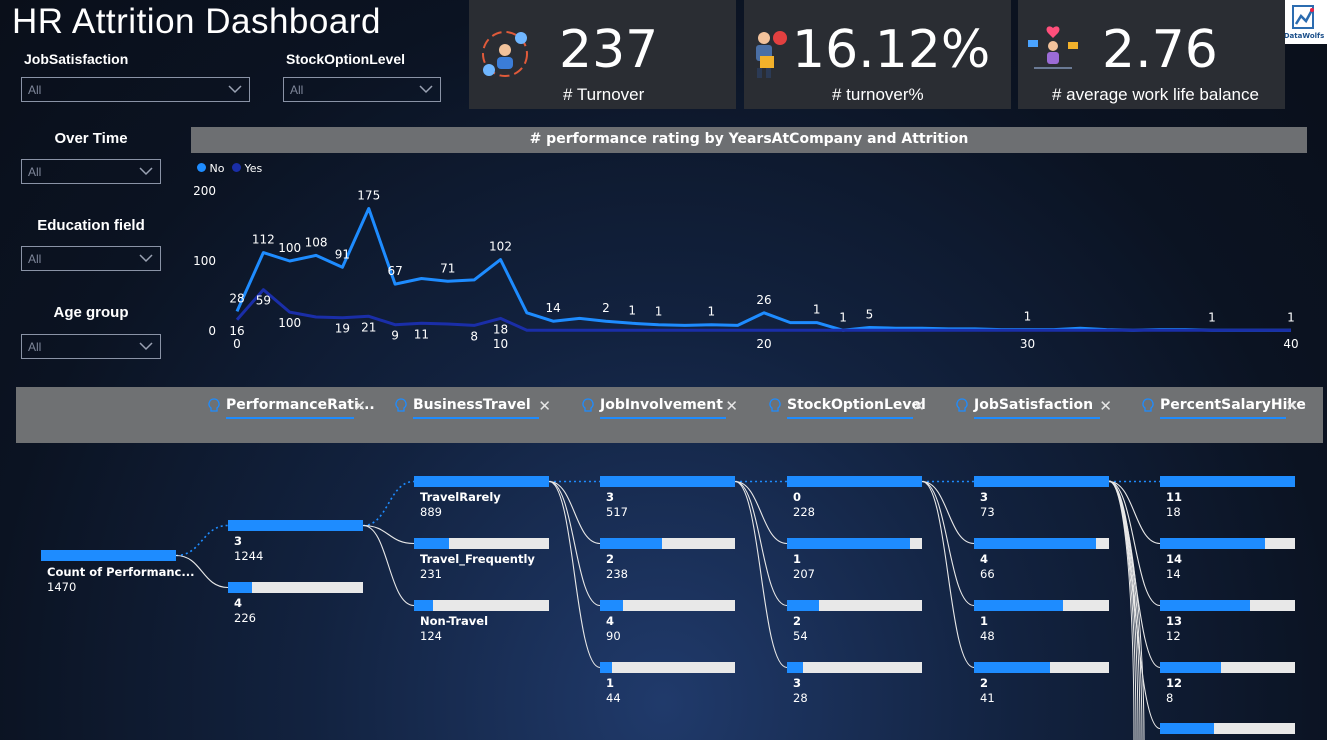 This screenshot has height=740, width=1327. I want to click on node-label: 12, so click(1174, 683).